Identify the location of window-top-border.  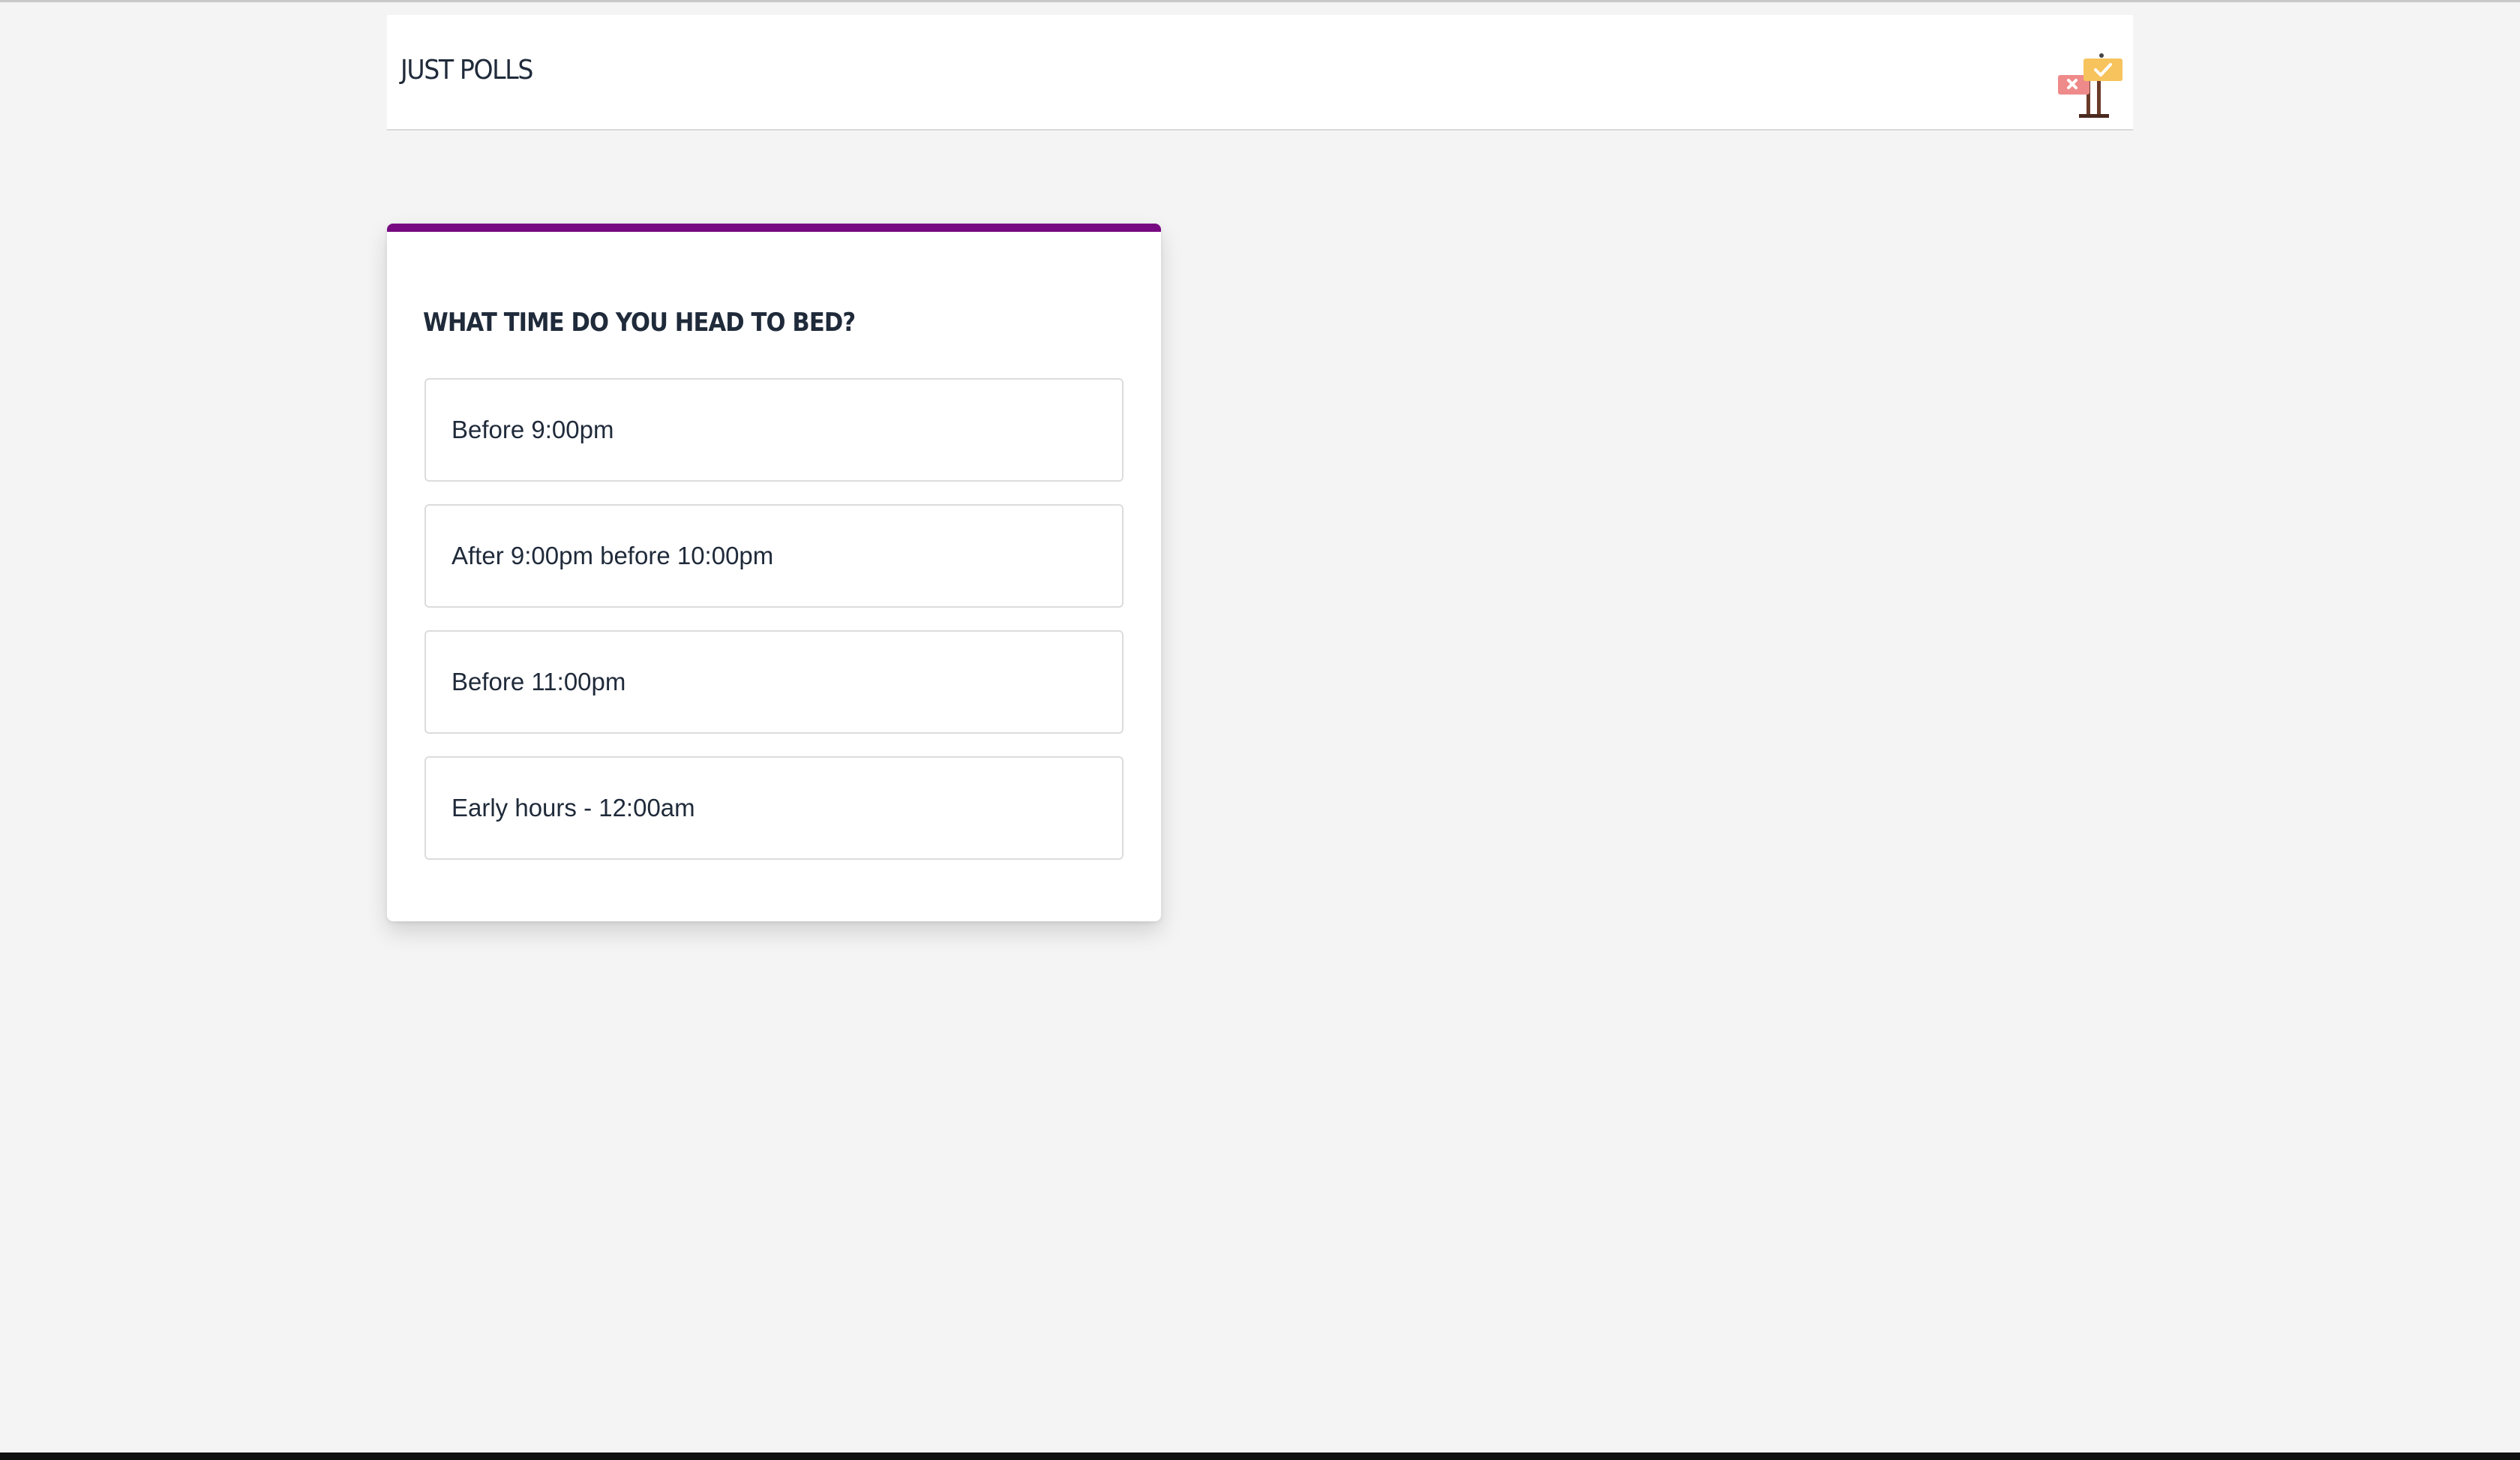
(1260, 1).